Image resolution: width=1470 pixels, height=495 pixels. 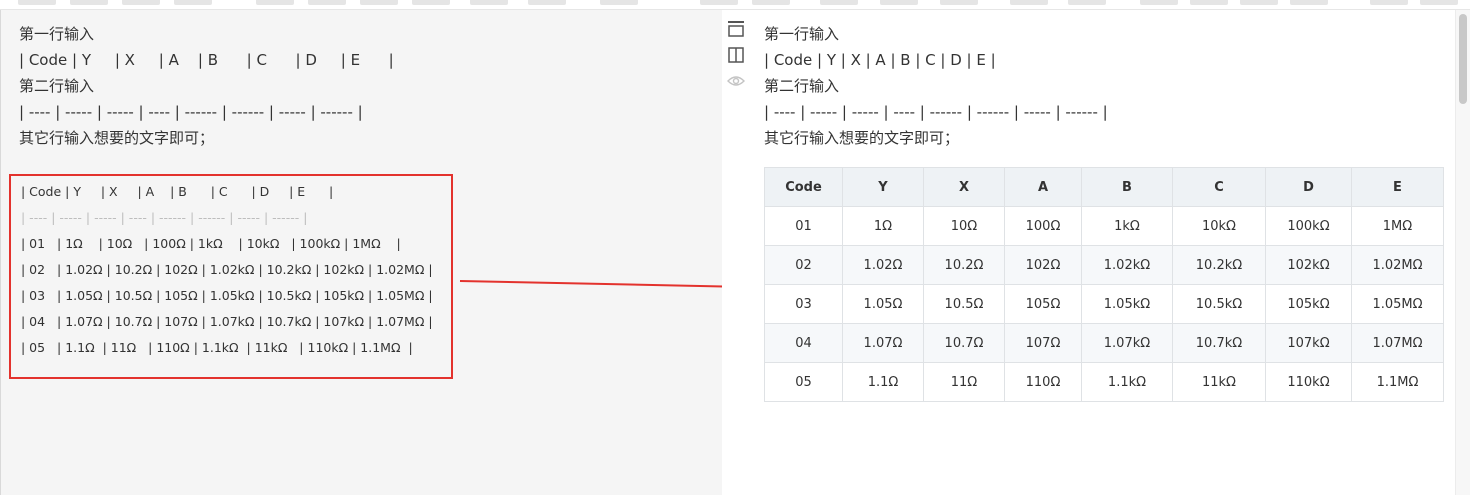 What do you see at coordinates (608, 286) in the screenshot?
I see `red-arrow-annotation` at bounding box center [608, 286].